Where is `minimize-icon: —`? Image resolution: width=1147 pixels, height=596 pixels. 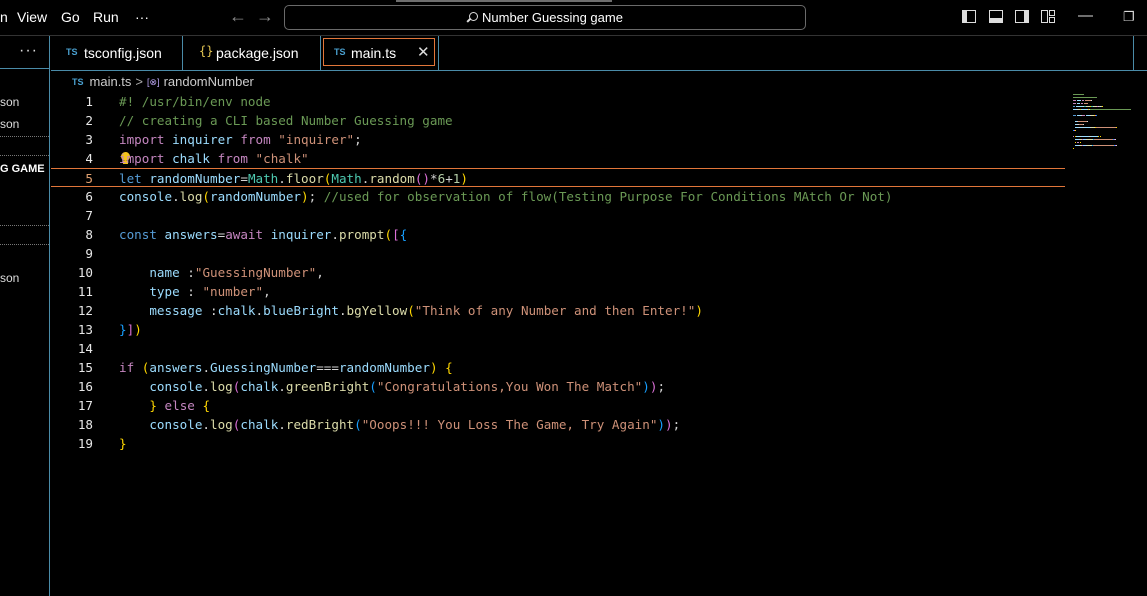 minimize-icon: — is located at coordinates (1085, 15).